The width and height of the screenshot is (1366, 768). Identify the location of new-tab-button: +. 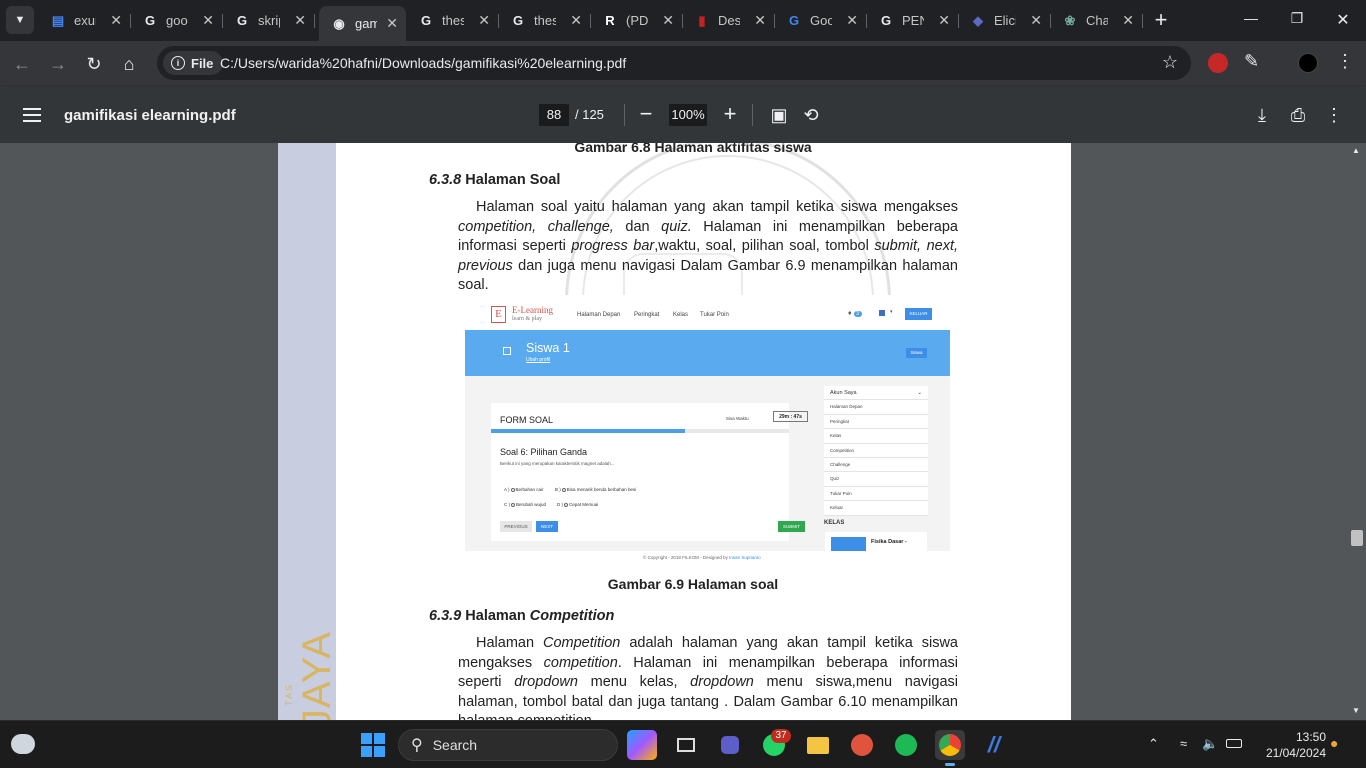
(1161, 20).